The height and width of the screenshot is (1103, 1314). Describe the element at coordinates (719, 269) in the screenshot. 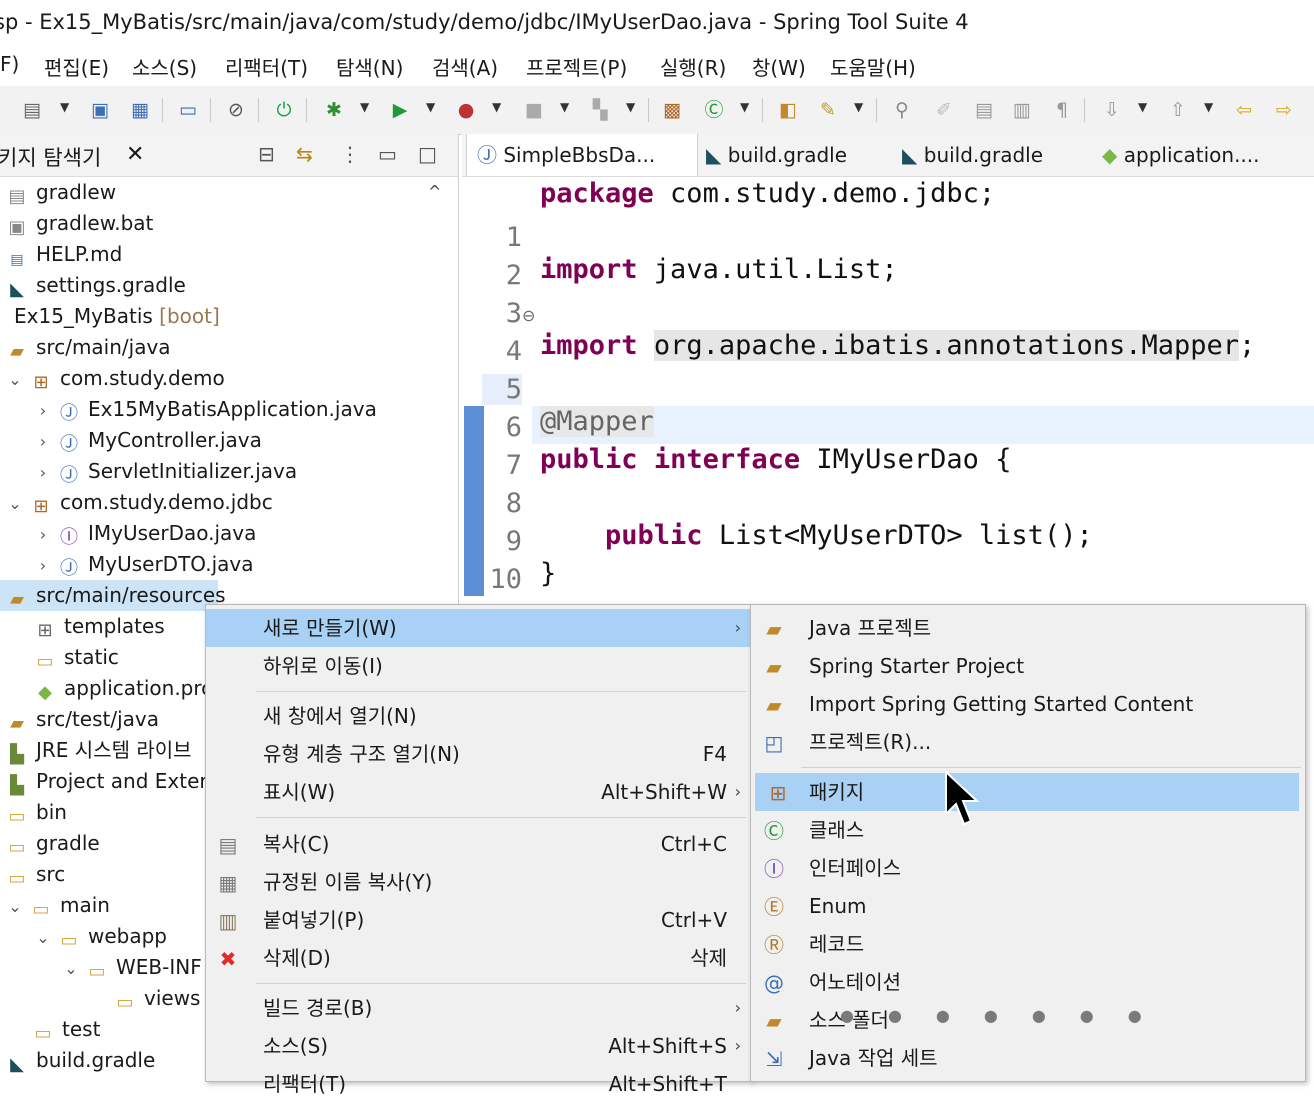

I see `code-line-3: import java.util.List;` at that location.